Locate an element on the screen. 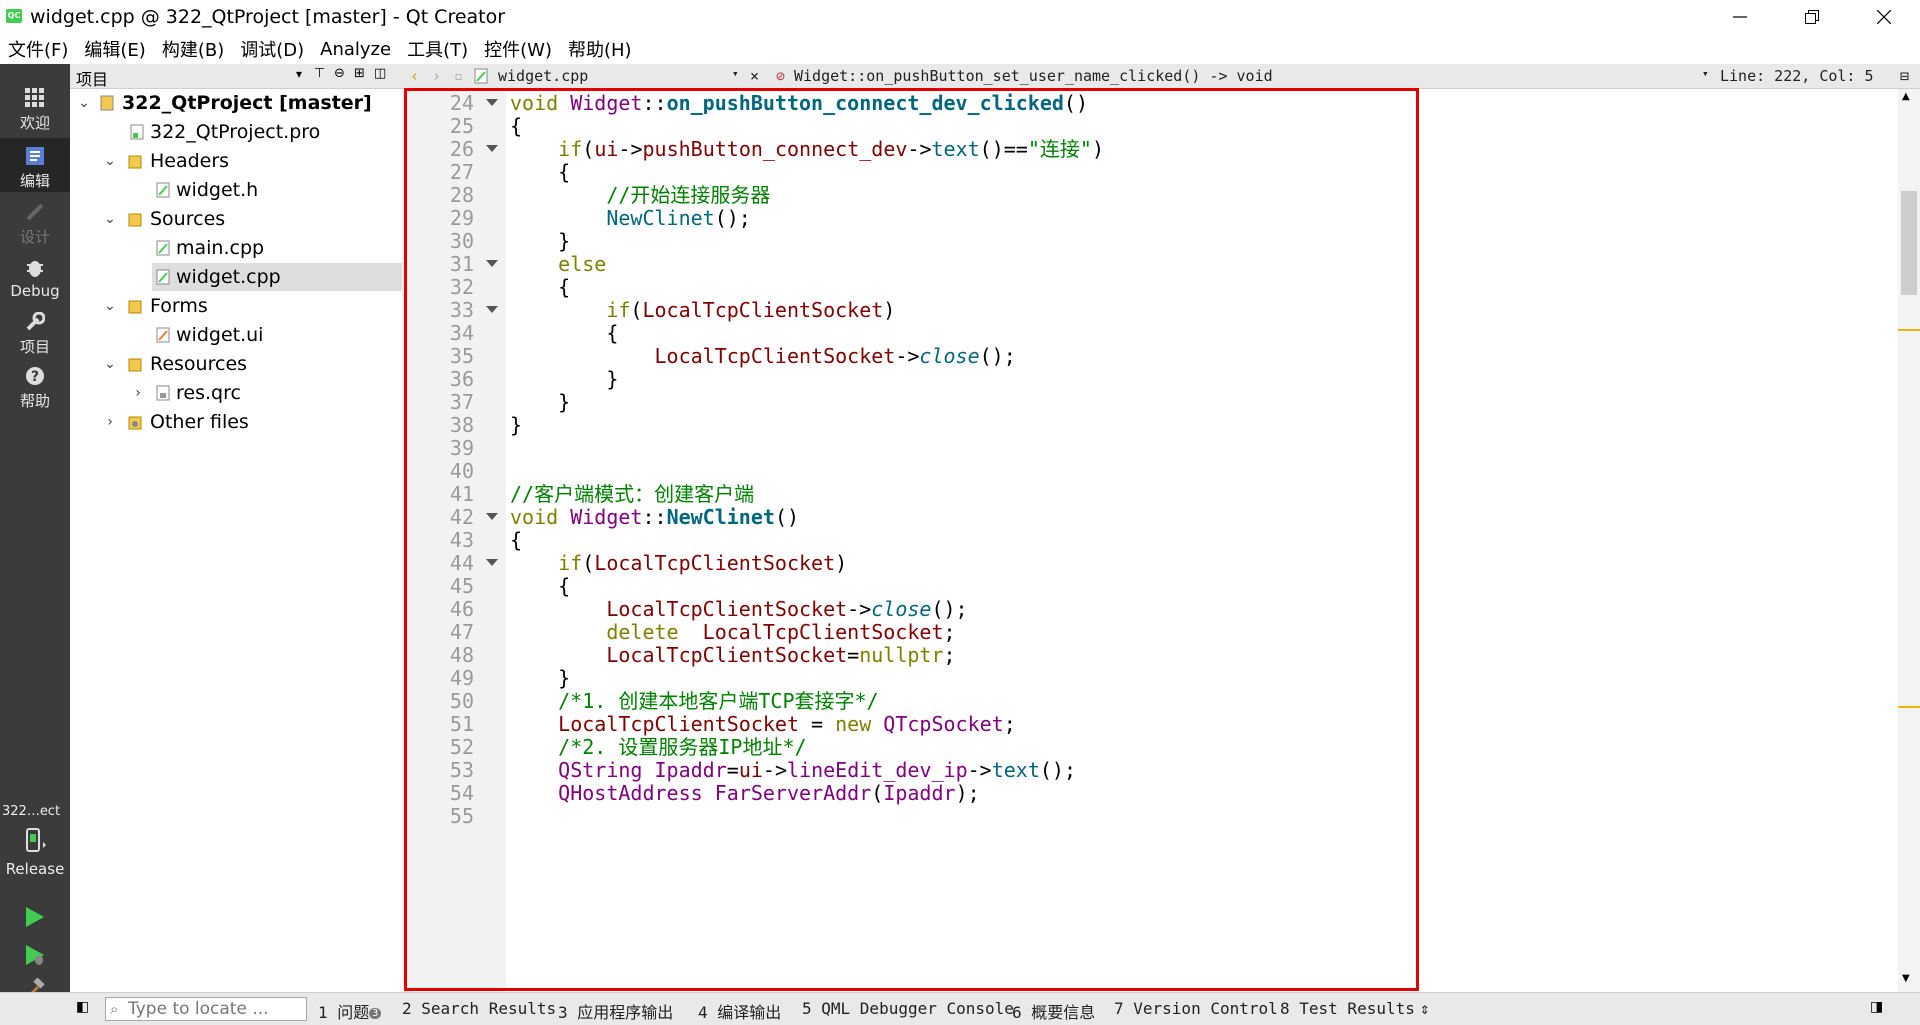 This screenshot has height=1025, width=1920. code-line: 55 is located at coordinates (1152, 816).